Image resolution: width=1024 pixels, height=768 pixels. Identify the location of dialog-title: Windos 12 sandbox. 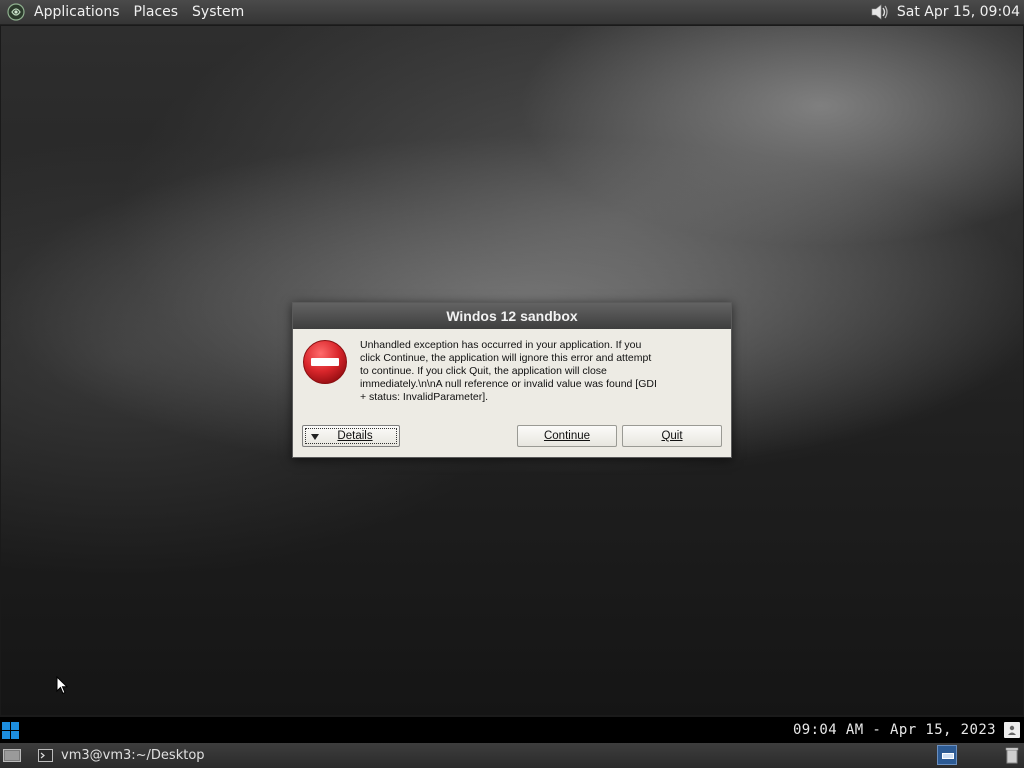
(512, 316).